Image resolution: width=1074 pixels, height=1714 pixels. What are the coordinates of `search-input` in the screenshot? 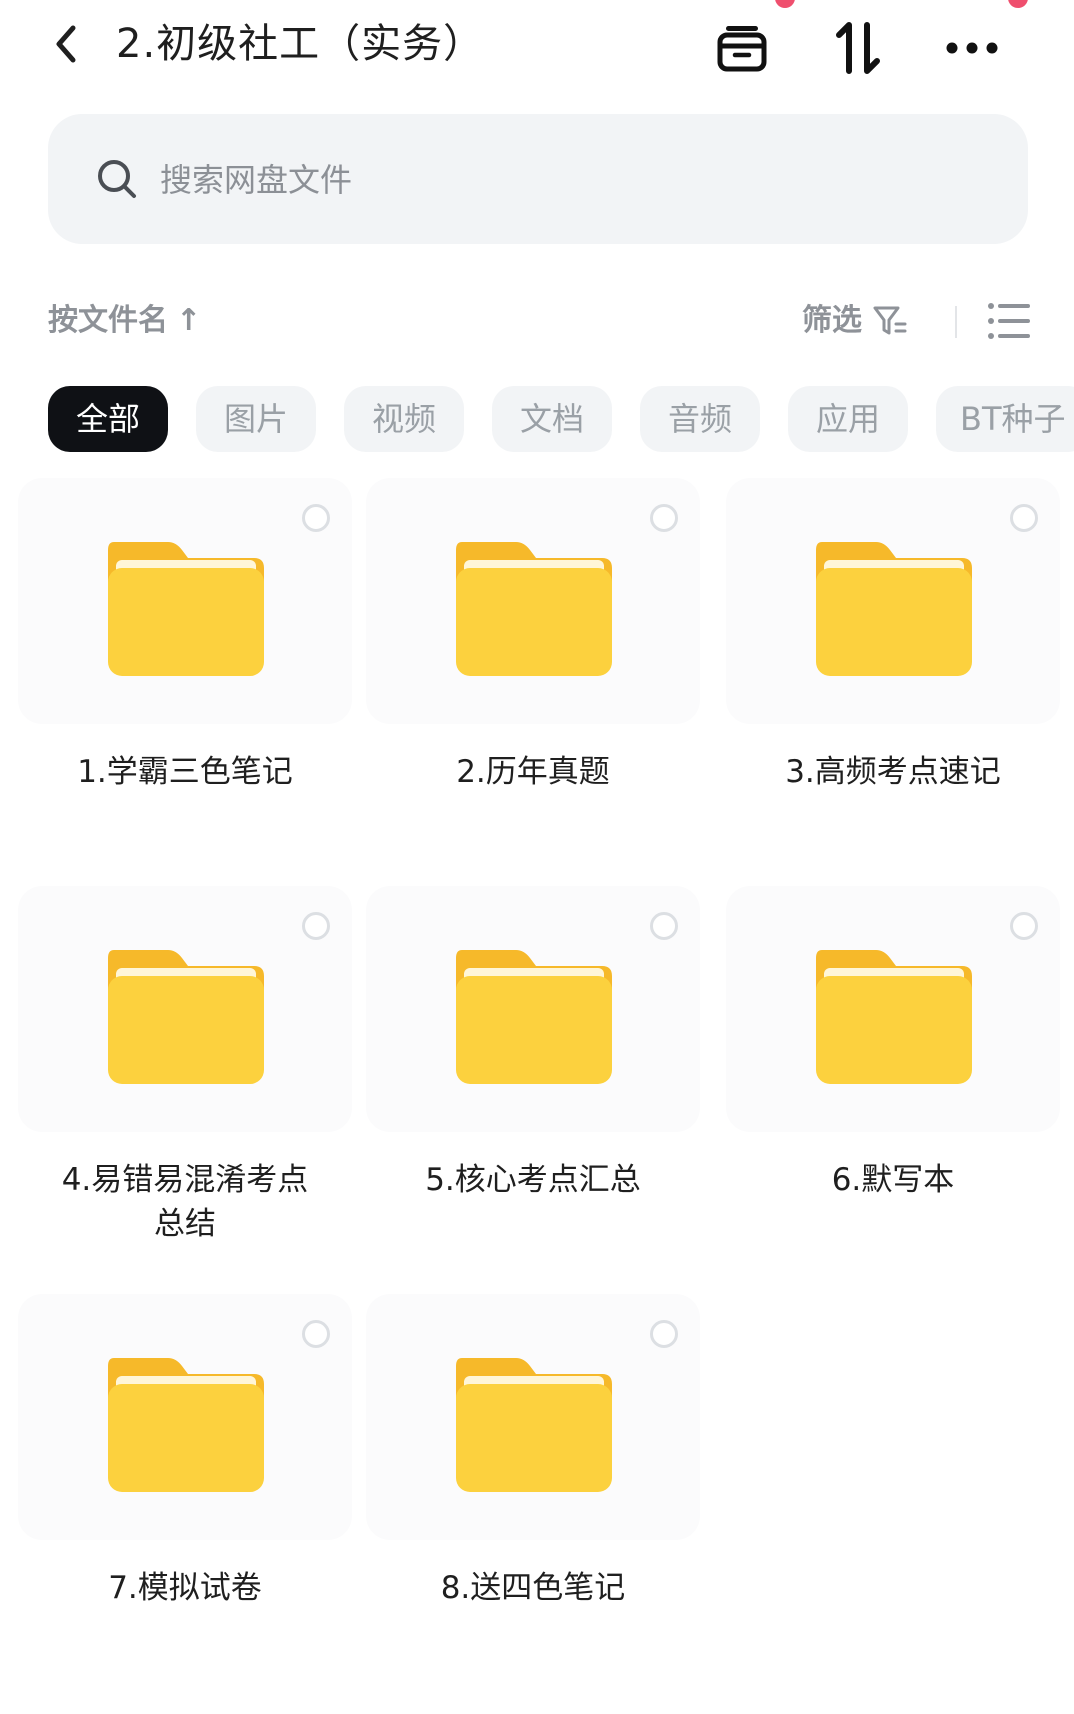 It's located at (570, 180).